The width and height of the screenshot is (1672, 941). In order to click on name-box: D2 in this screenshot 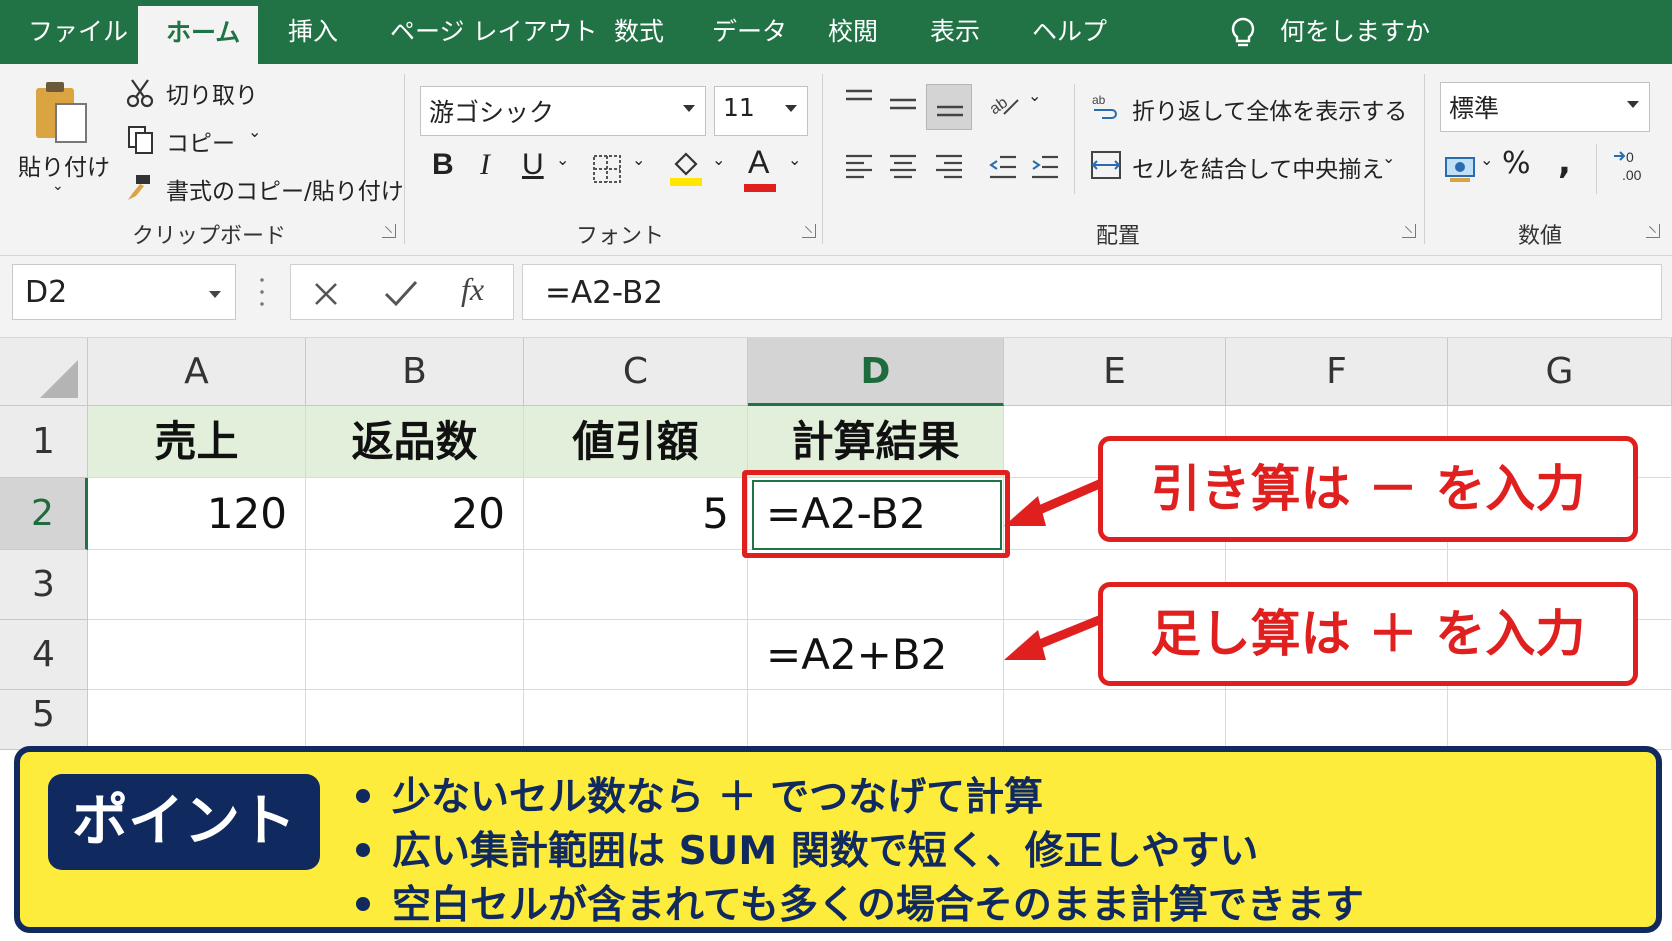, I will do `click(124, 292)`.